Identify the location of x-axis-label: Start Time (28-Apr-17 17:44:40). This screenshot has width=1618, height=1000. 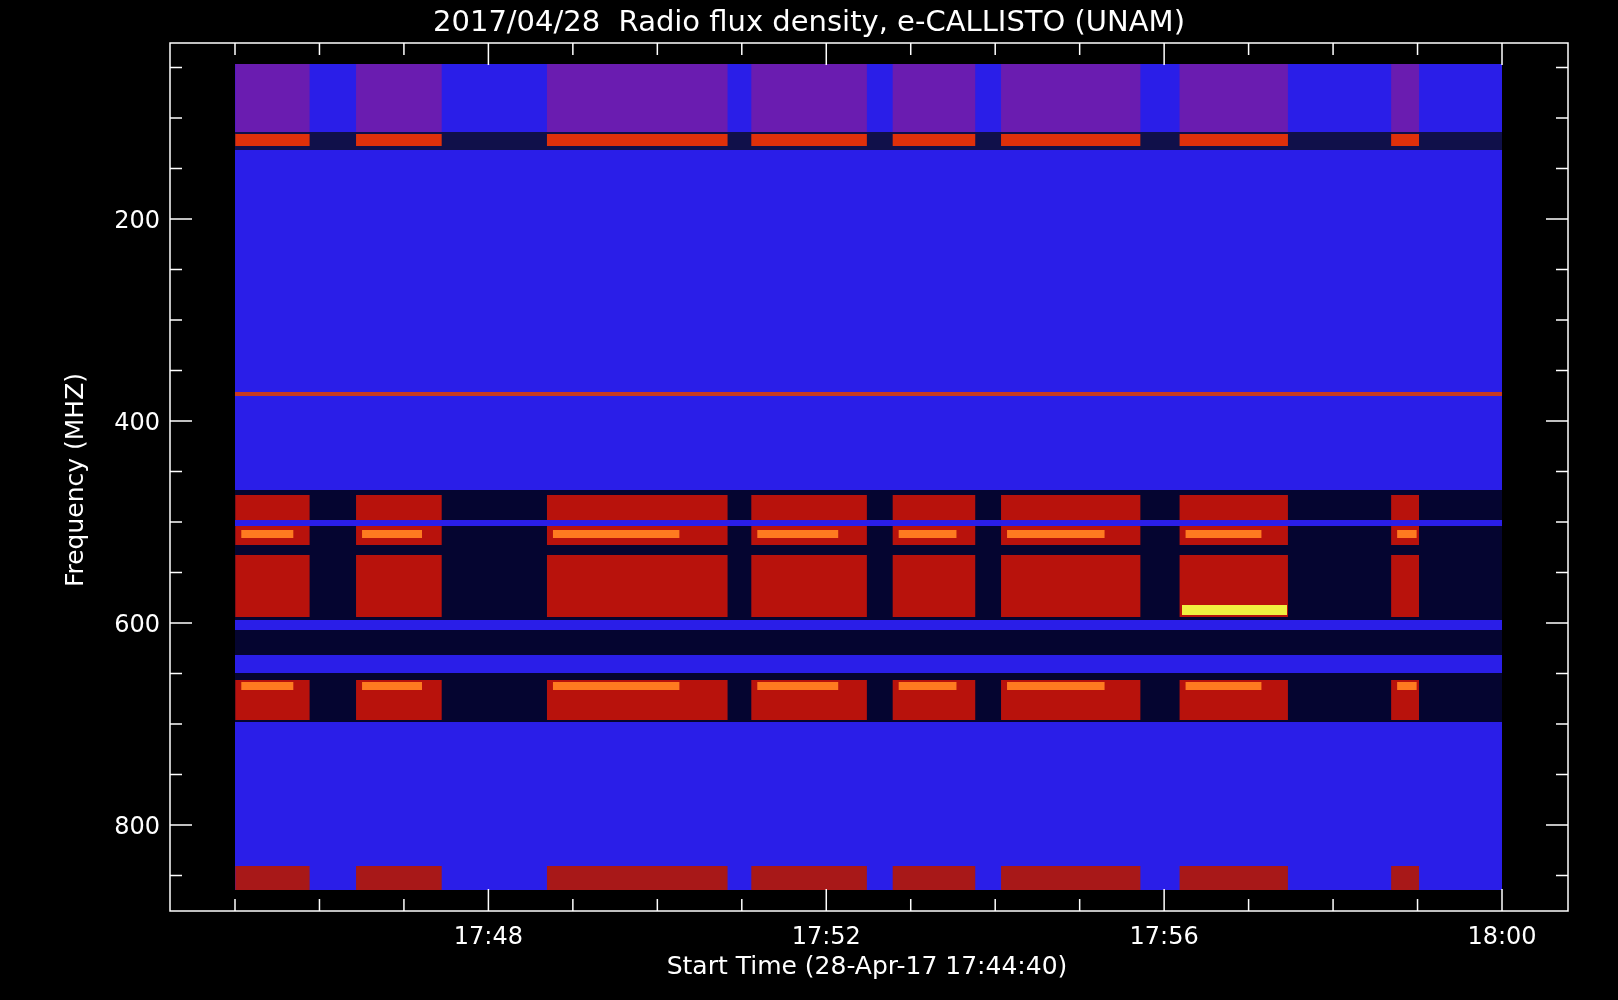
(867, 965).